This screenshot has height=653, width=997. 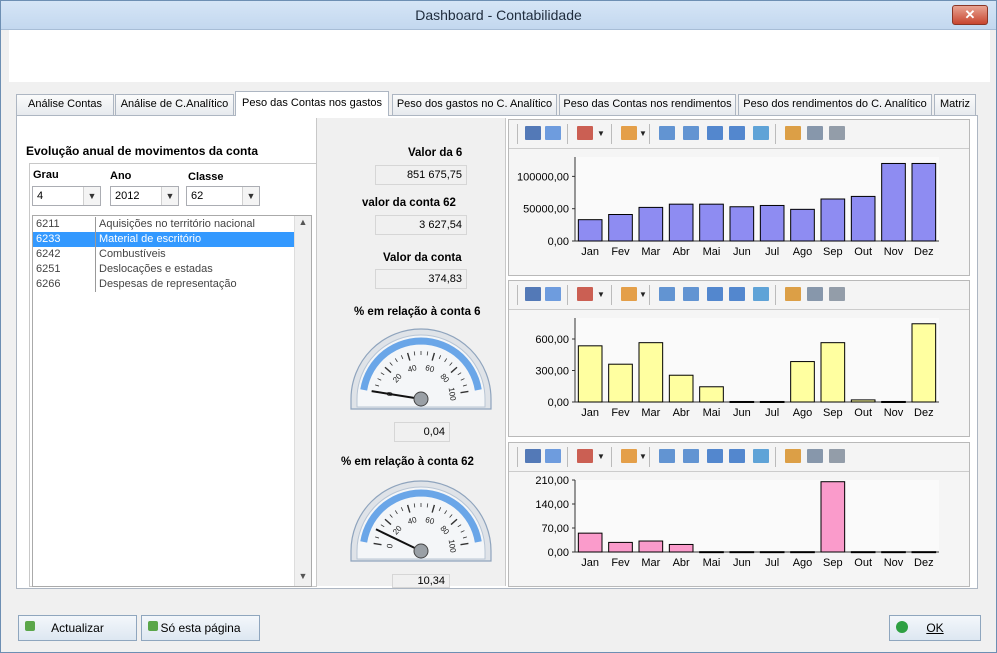 I want to click on close-button: ✕, so click(x=970, y=15).